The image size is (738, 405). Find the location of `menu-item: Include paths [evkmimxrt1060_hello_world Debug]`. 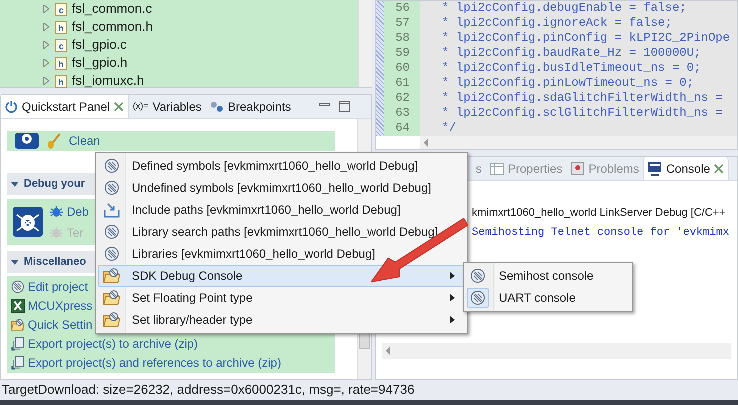

menu-item: Include paths [evkmimxrt1060_hello_world Debug] is located at coordinates (281, 210).